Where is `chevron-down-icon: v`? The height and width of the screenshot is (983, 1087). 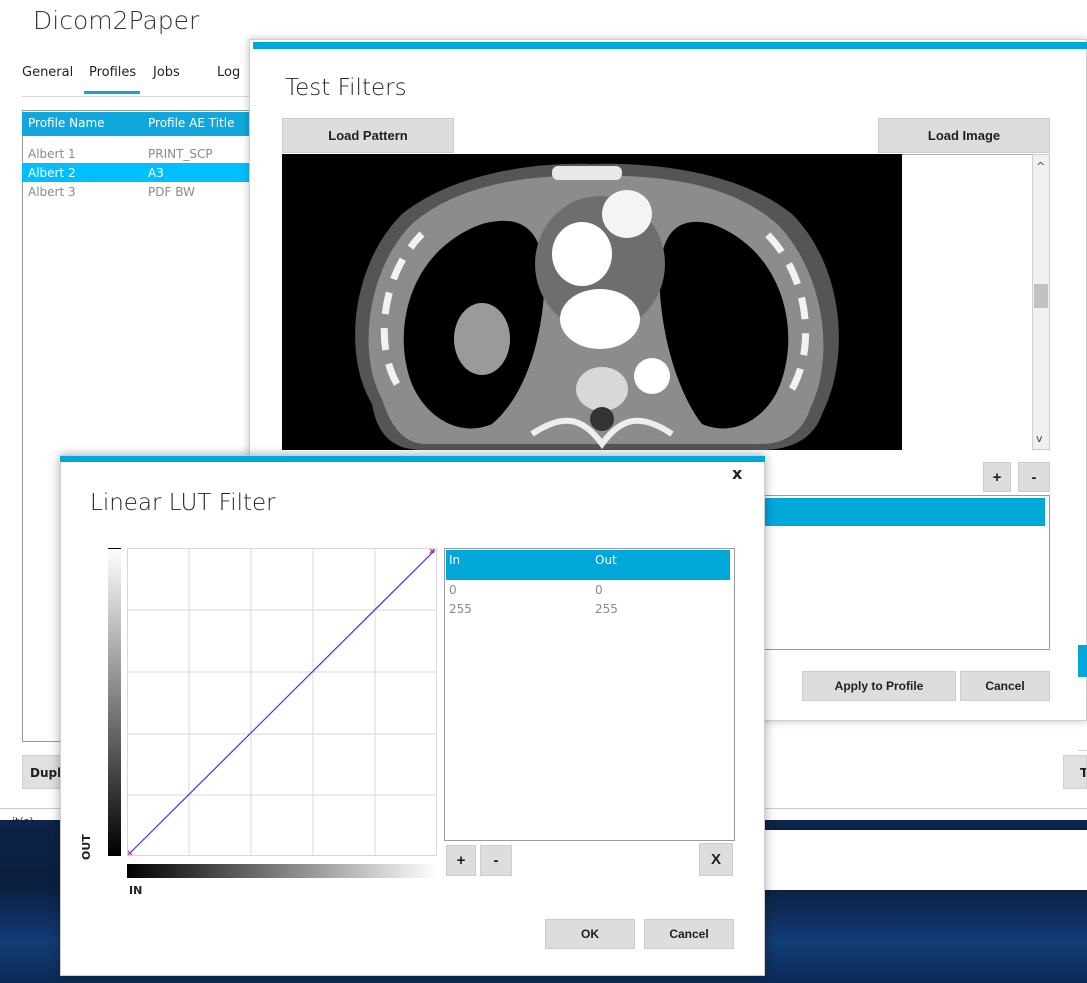
chevron-down-icon: v is located at coordinates (1039, 438).